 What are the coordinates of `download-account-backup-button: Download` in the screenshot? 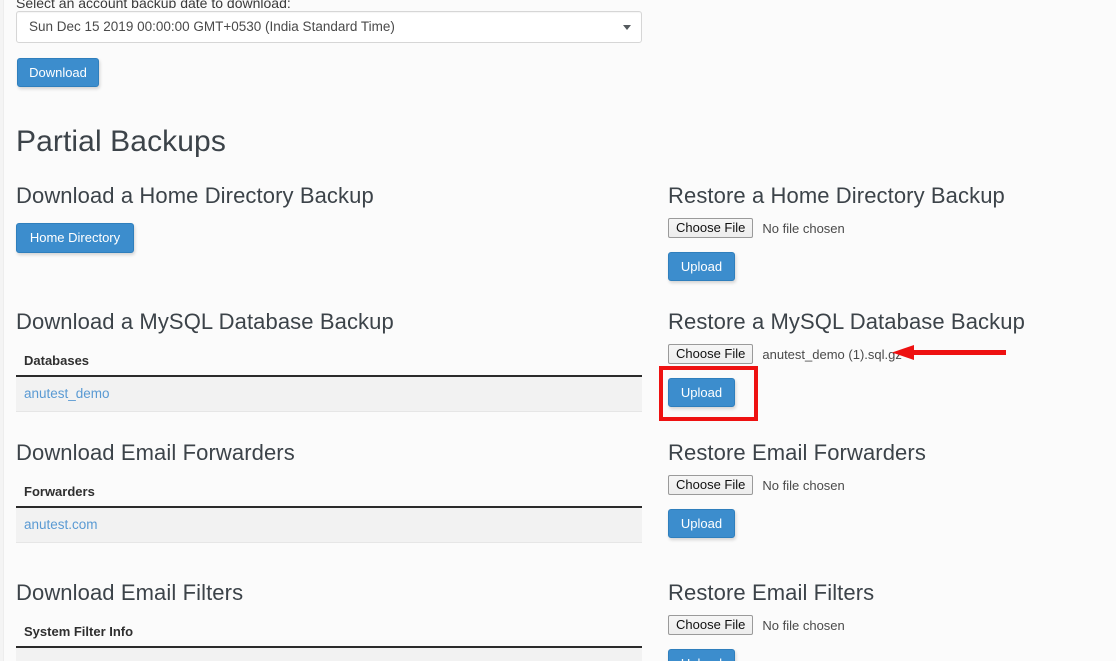 It's located at (58, 72).